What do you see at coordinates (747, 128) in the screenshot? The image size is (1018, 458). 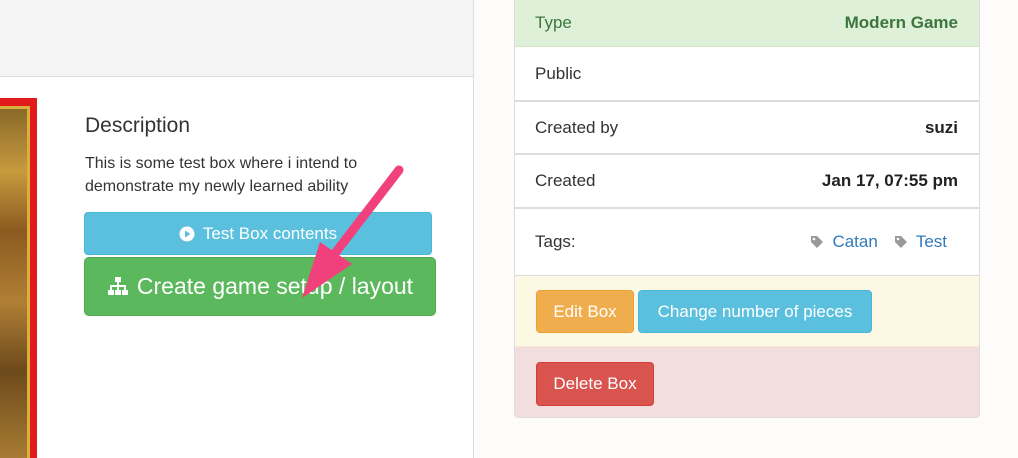 I see `created-by-row: Created by suzi` at bounding box center [747, 128].